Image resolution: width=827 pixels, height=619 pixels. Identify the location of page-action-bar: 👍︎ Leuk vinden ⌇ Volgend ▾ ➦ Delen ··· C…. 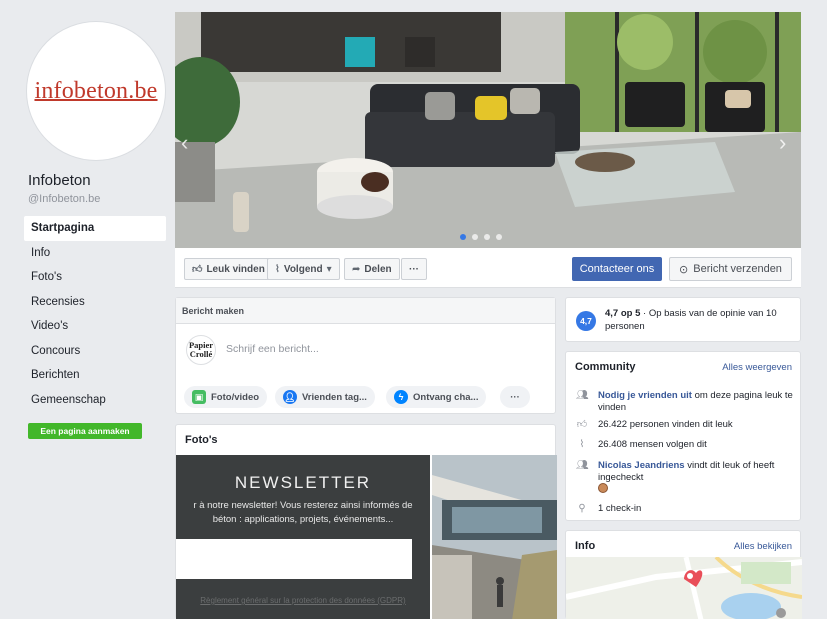
(488, 268).